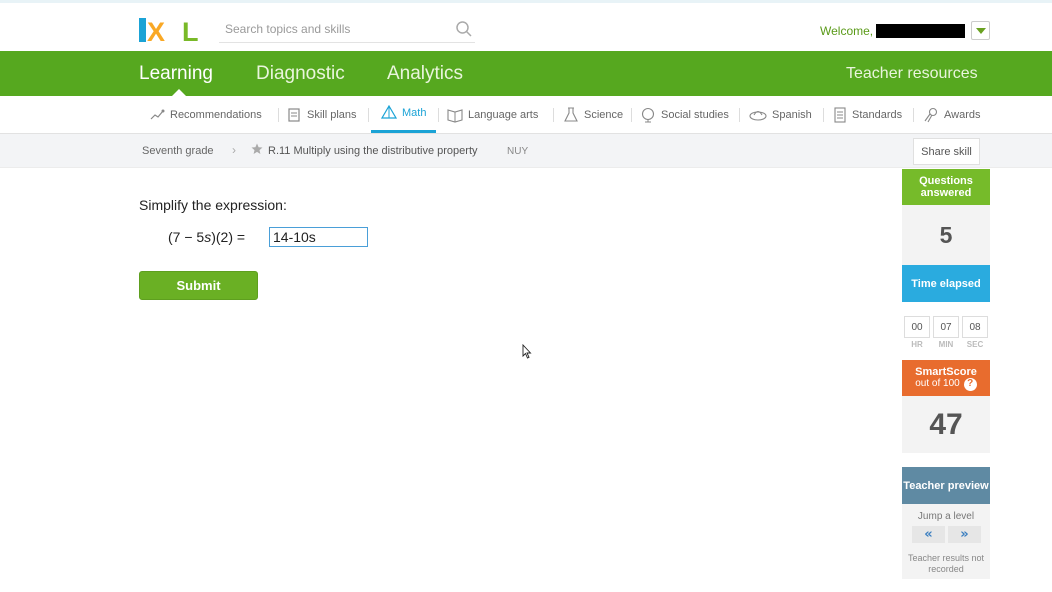 Image resolution: width=1052 pixels, height=592 pixels. I want to click on tab-label: Skill plans, so click(332, 114).